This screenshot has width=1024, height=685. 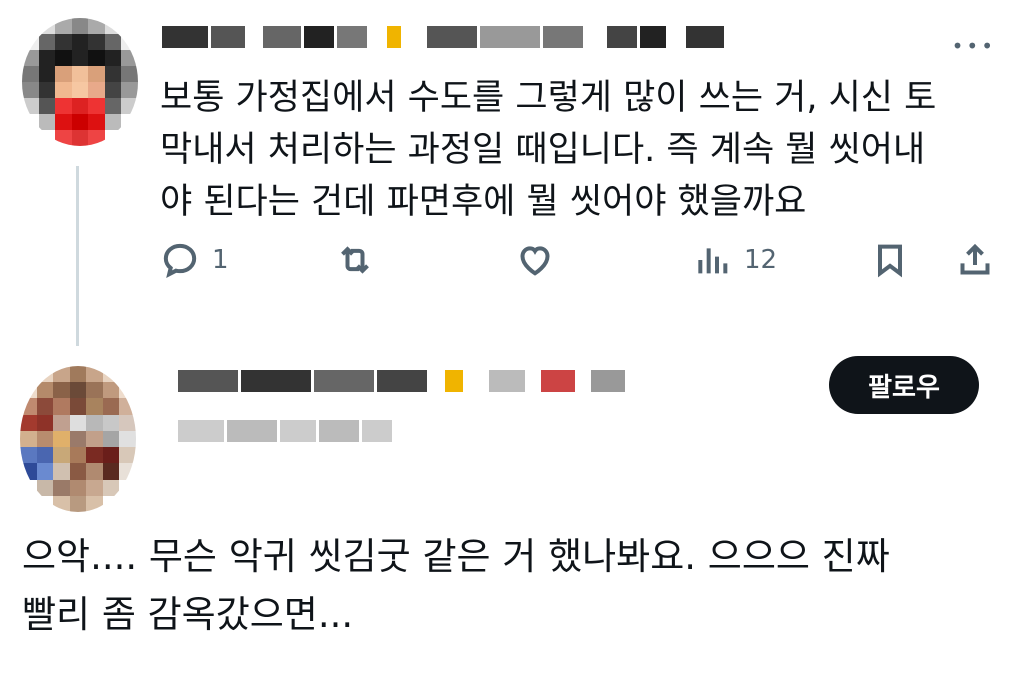 I want to click on bookmark-action, so click(x=890, y=260).